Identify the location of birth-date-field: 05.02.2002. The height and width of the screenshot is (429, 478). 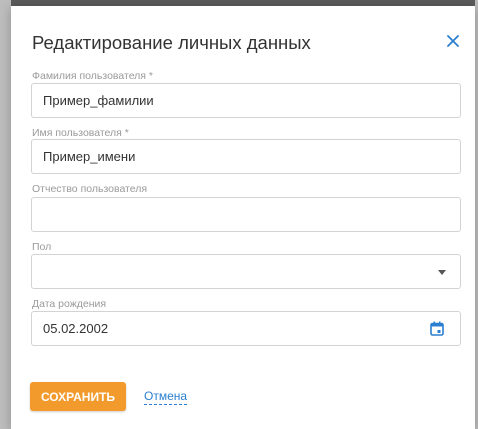
(246, 328).